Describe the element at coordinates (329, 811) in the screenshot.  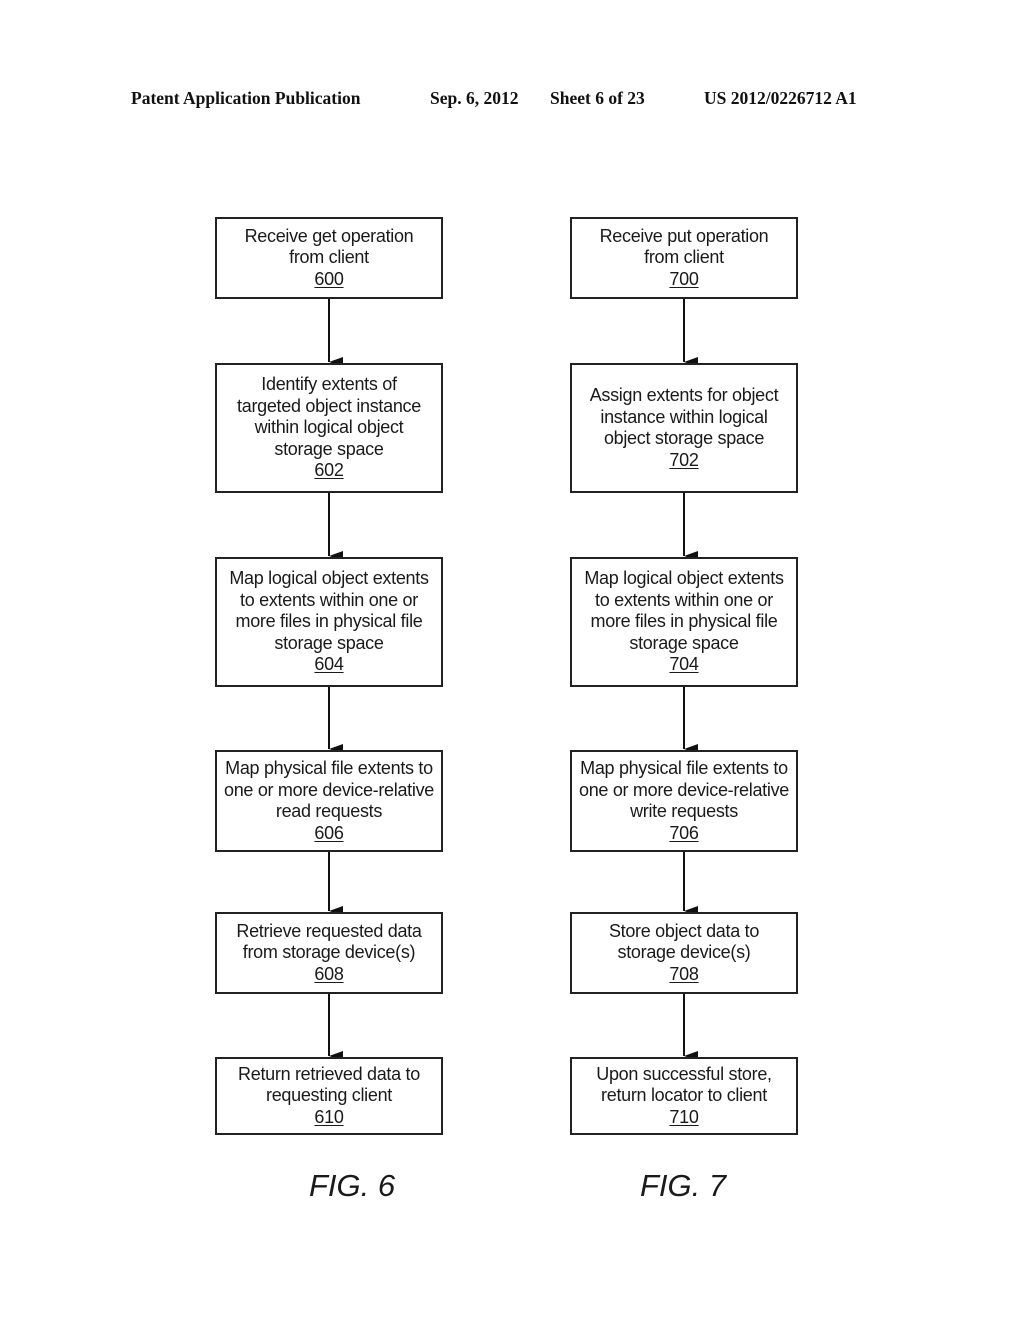
I see `step-text-line: read requests` at that location.